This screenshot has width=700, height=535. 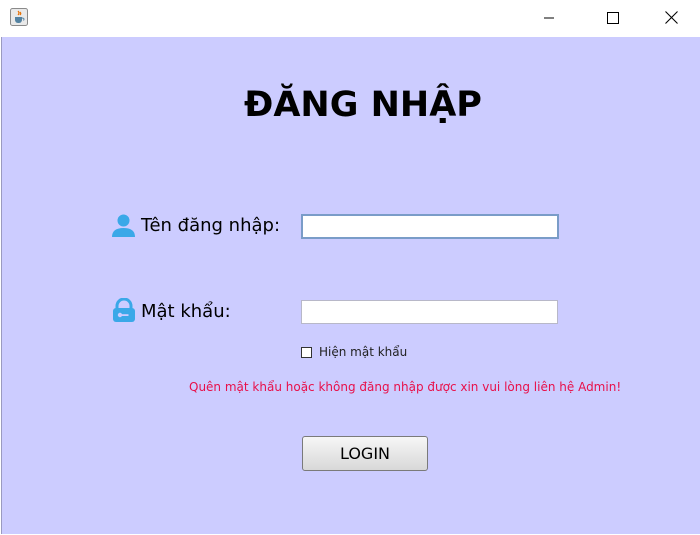 I want to click on user-icon, so click(x=123, y=227).